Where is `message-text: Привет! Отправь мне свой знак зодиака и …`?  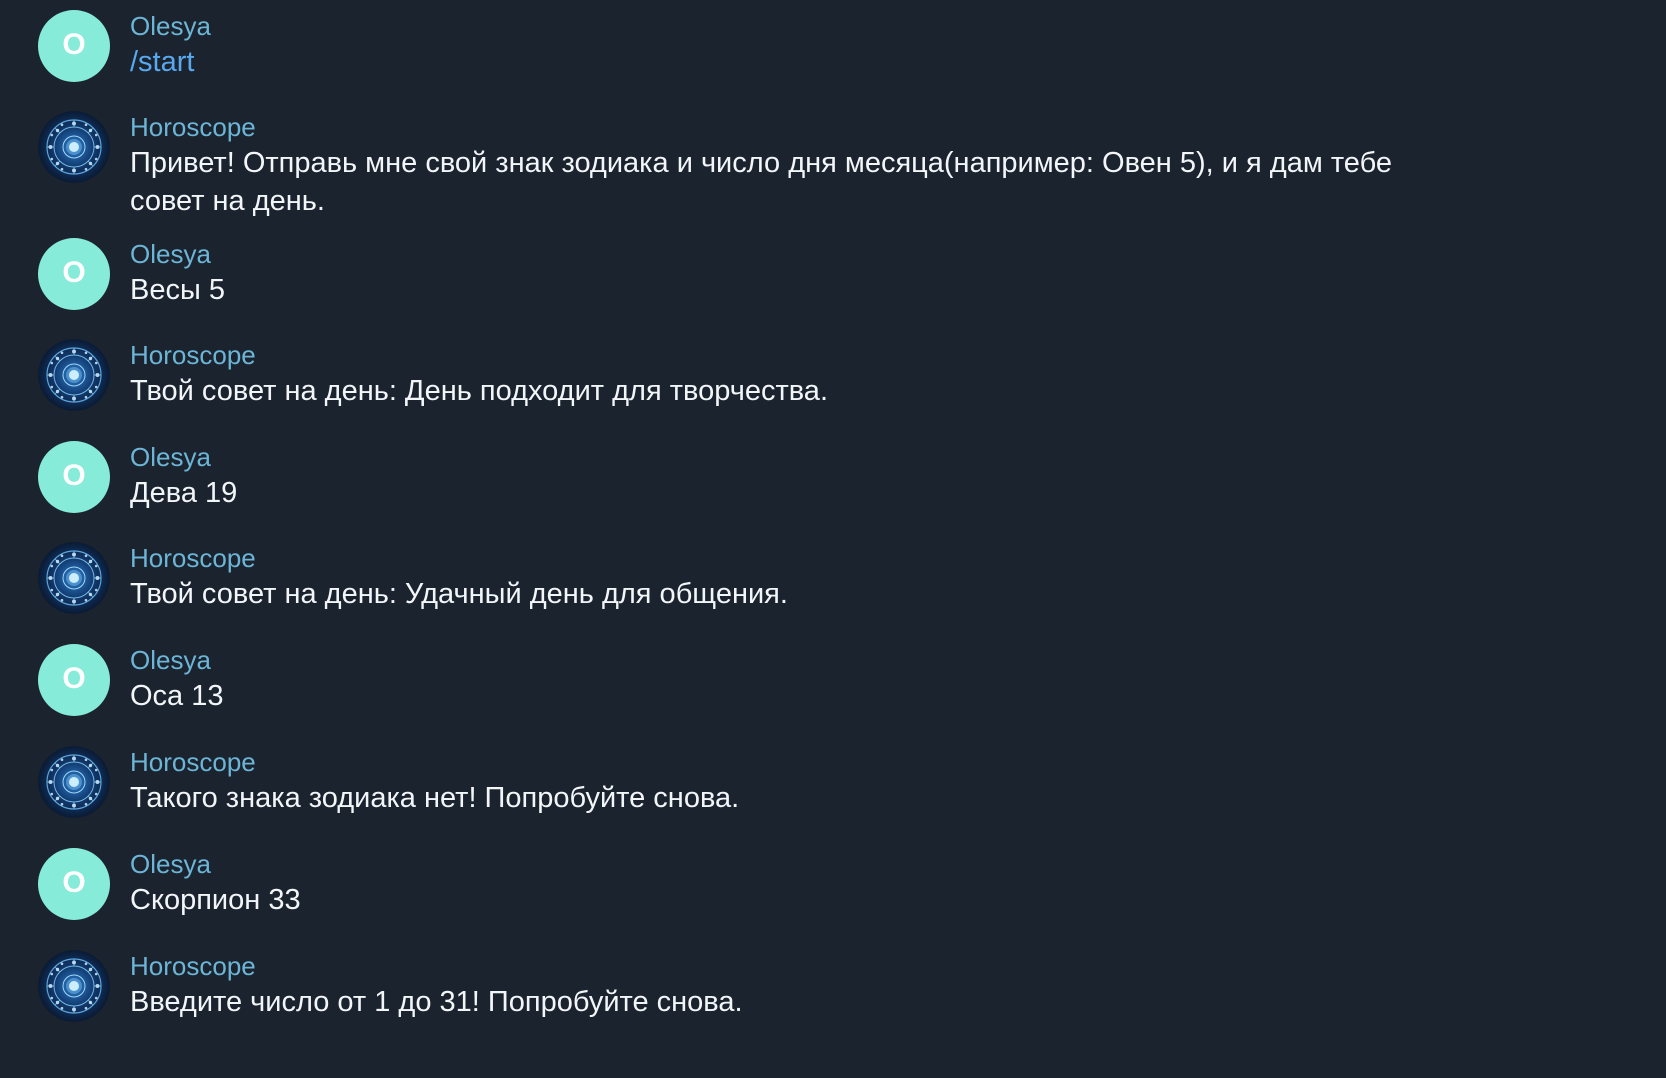 message-text: Привет! Отправь мне свой знак зодиака и … is located at coordinates (761, 182).